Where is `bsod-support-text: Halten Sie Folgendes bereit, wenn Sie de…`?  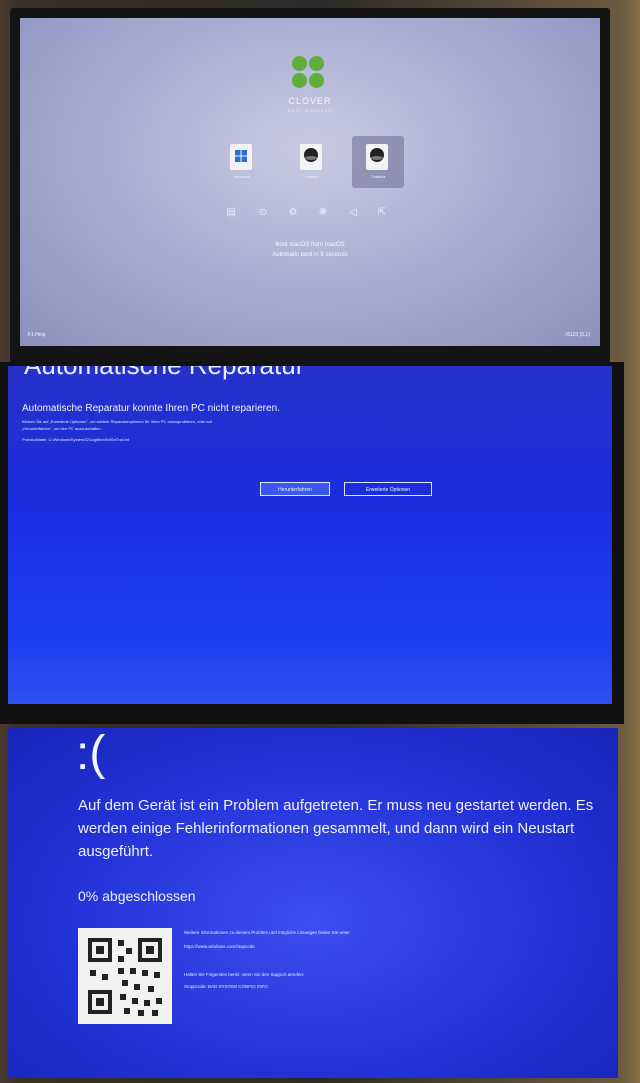 bsod-support-text: Halten Sie Folgendes bereit, wenn Sie de… is located at coordinates (244, 974).